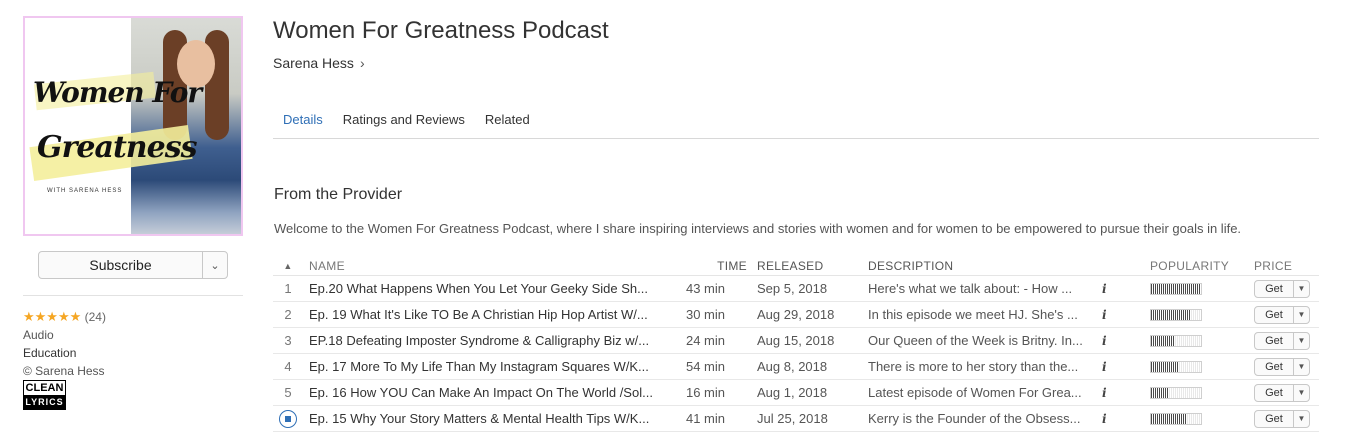  I want to click on podcast-meta: ★★★★★ (24) Audio Education © Sarena Hess, so click(64, 344).